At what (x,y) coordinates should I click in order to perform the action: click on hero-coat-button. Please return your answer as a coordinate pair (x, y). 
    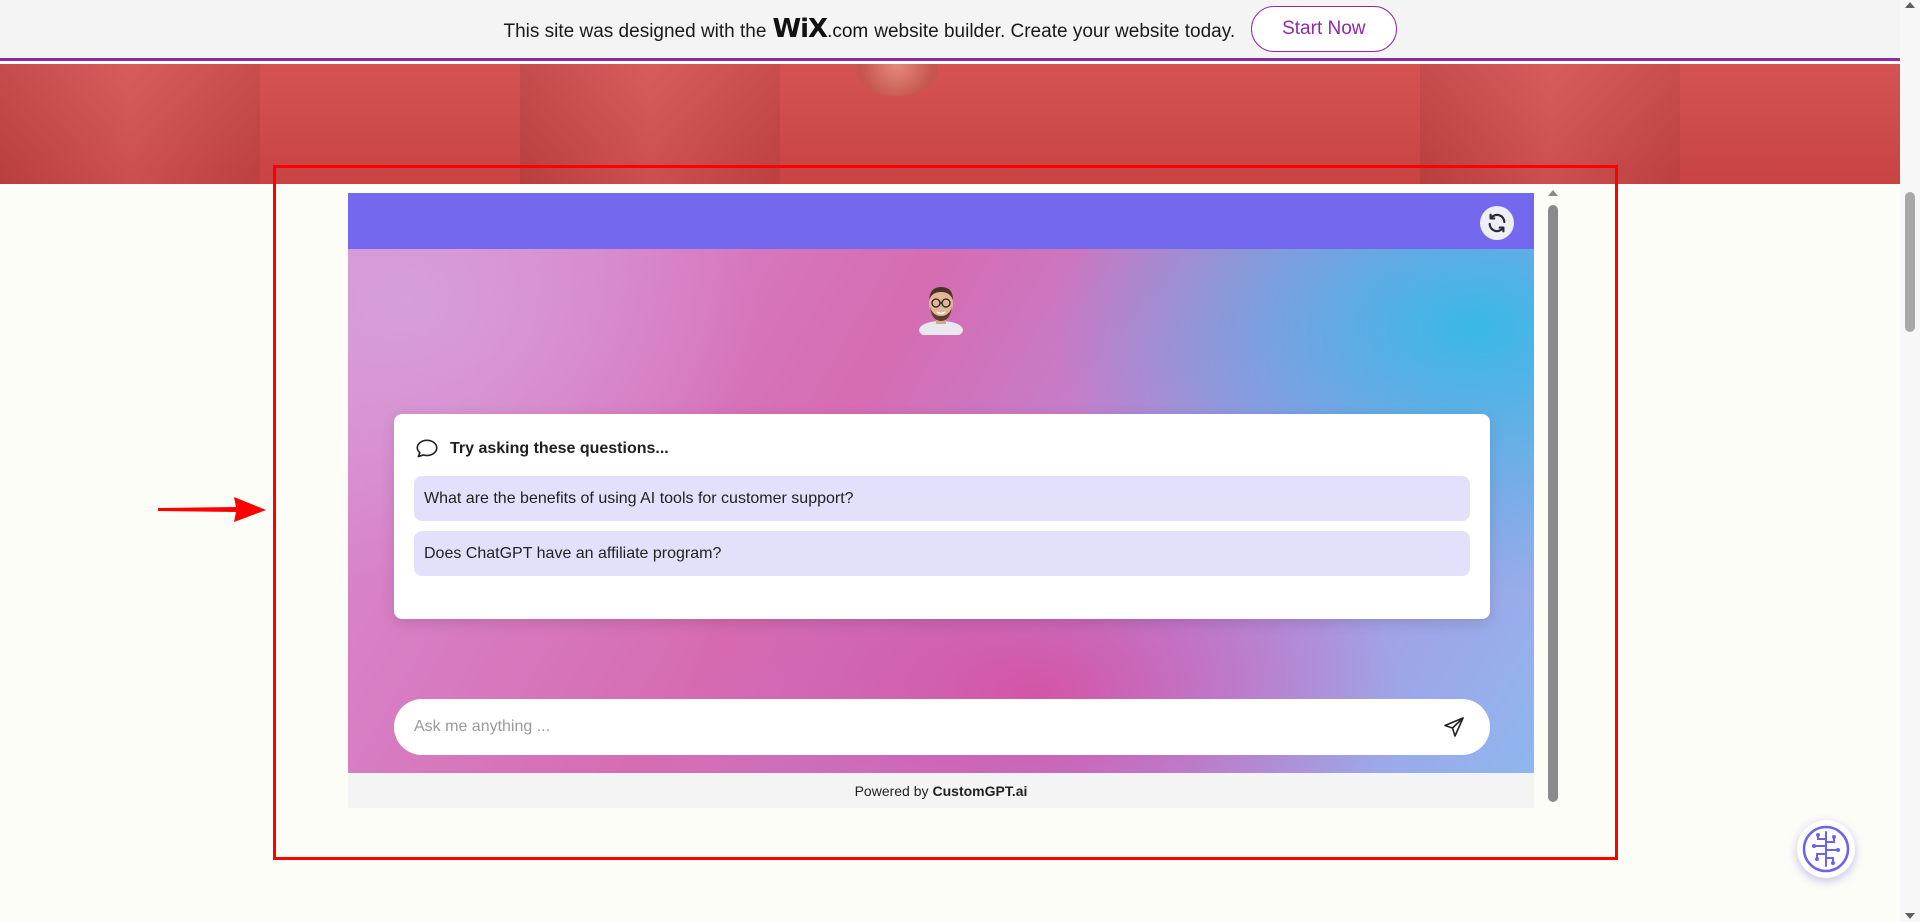
    Looking at the image, I should click on (897, 80).